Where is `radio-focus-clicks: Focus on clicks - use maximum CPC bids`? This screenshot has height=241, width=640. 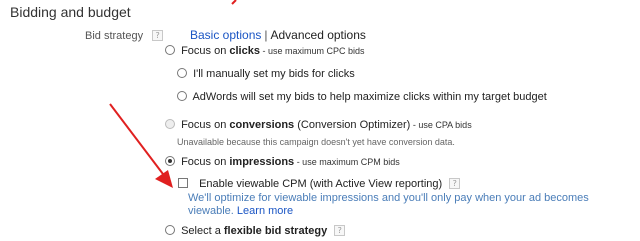
radio-focus-clicks: Focus on clicks - use maximum CPC bids is located at coordinates (265, 51).